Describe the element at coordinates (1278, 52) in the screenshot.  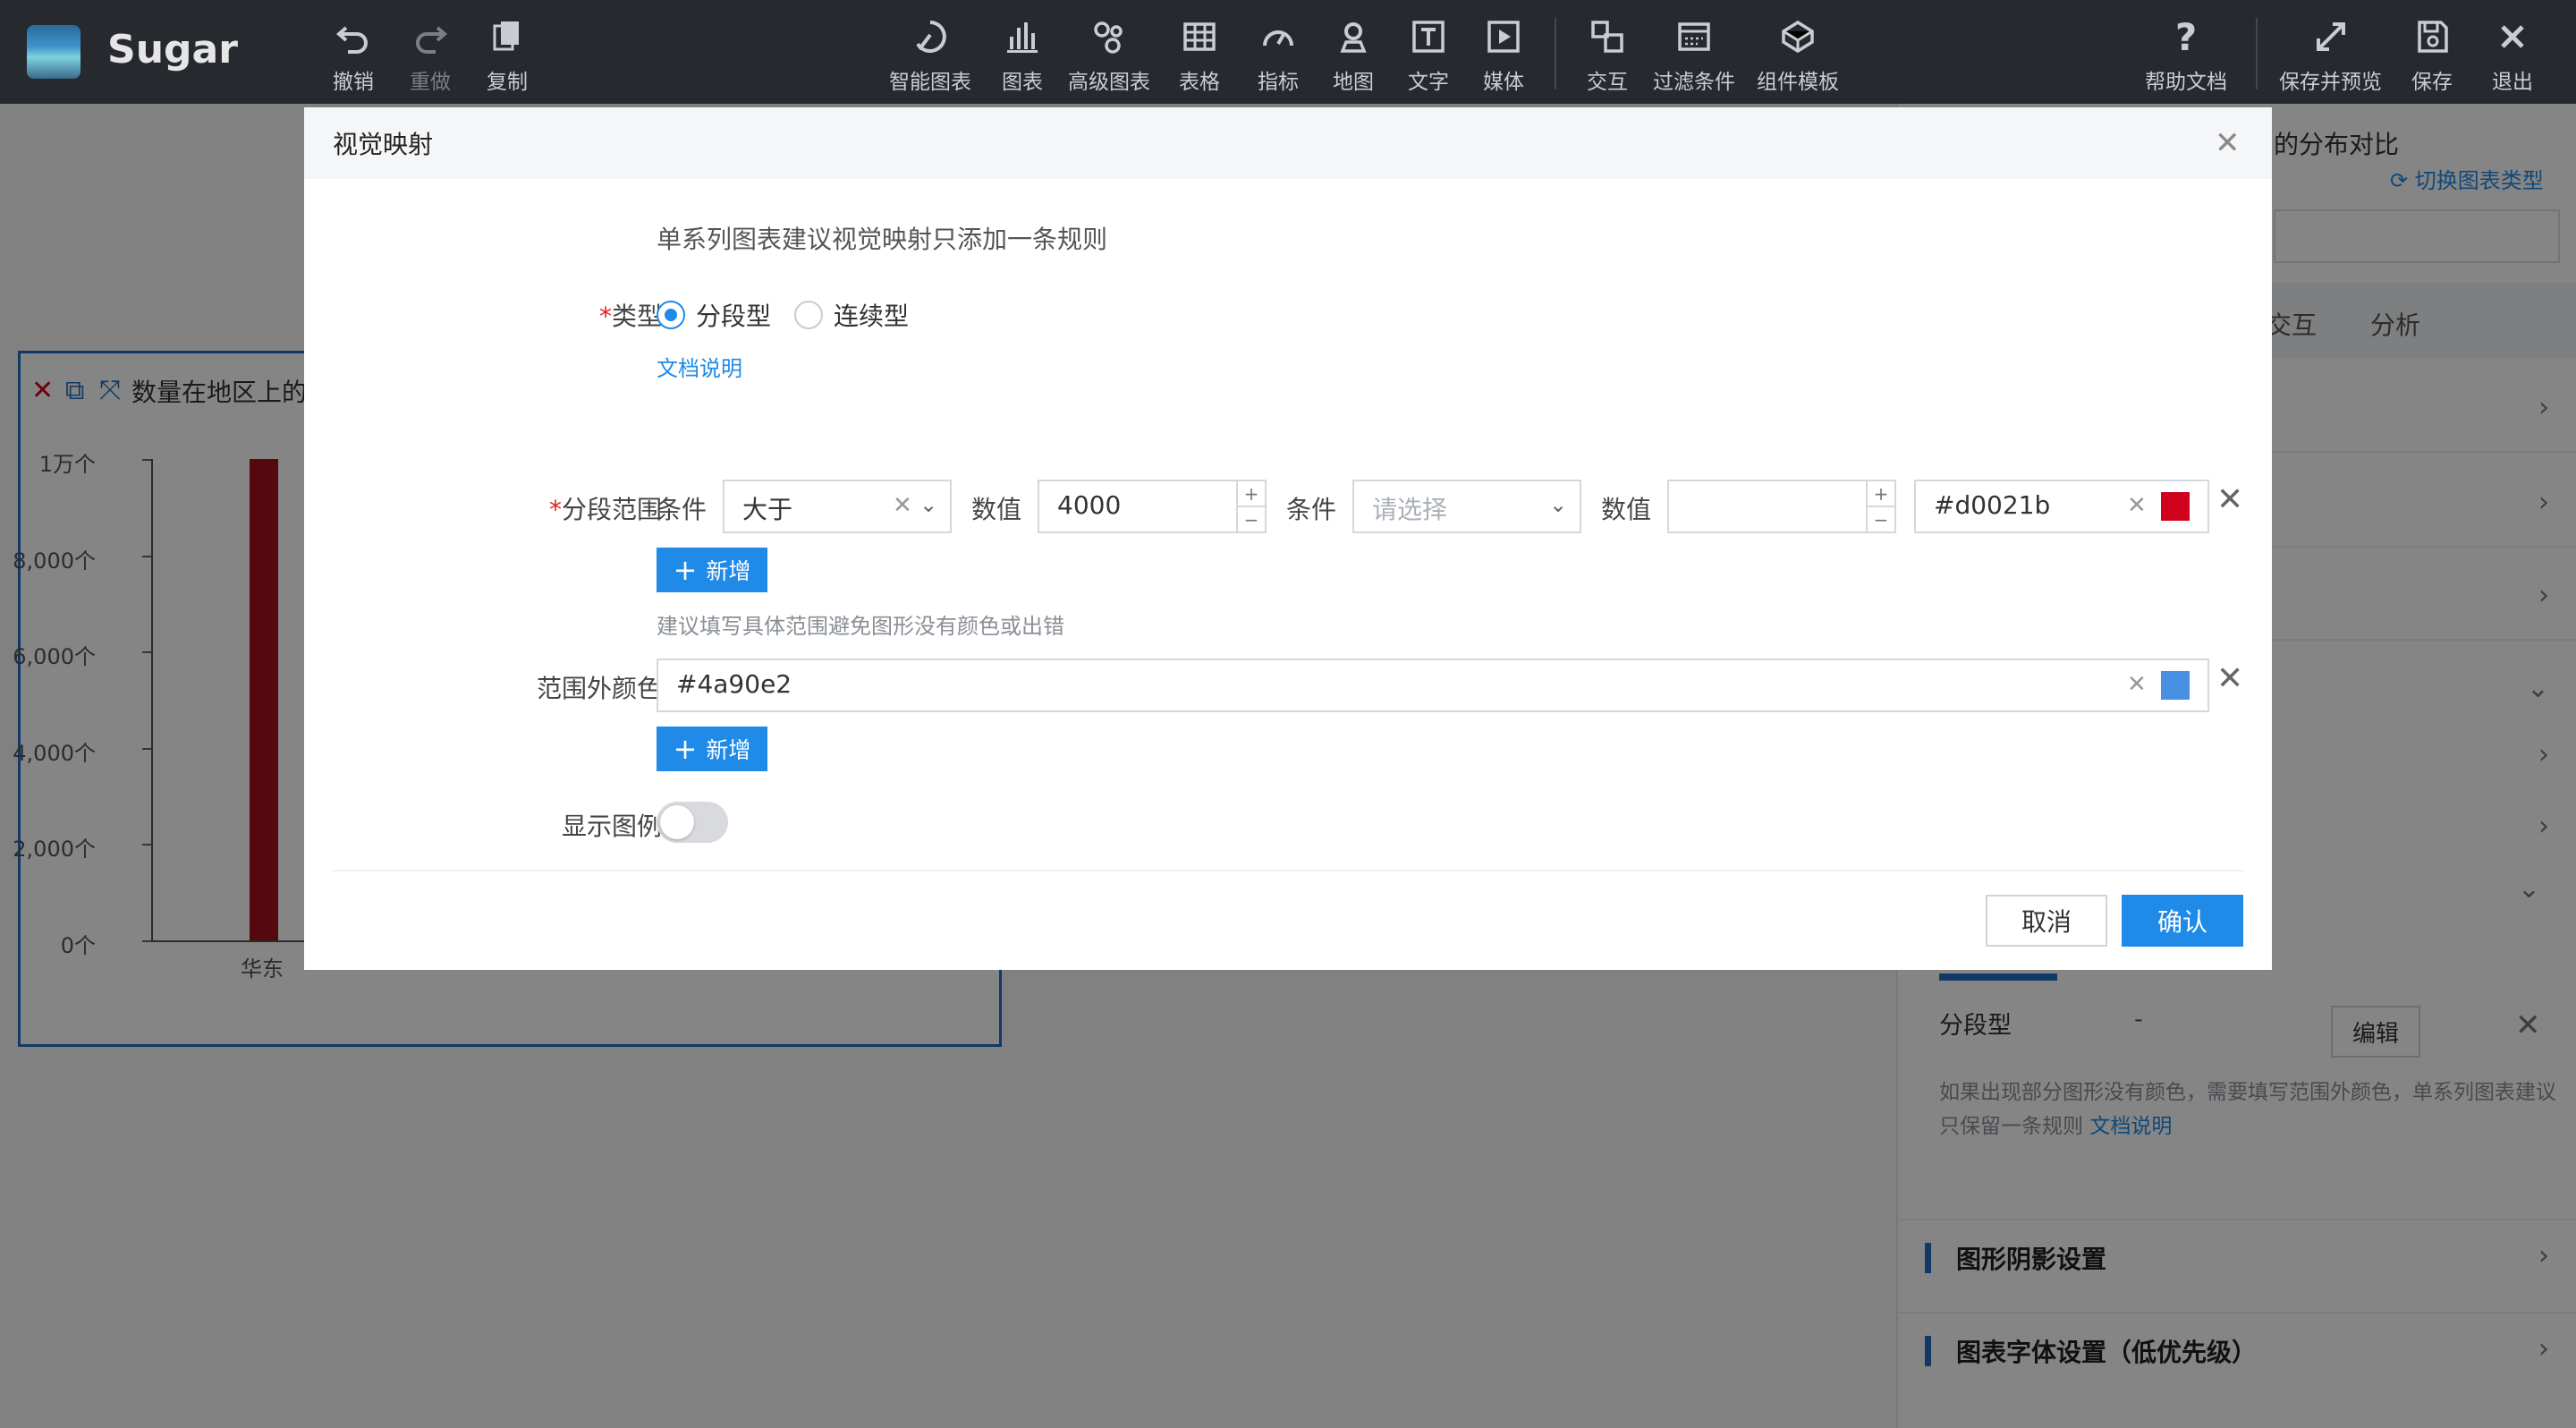
I see `indicator-button: 指标` at that location.